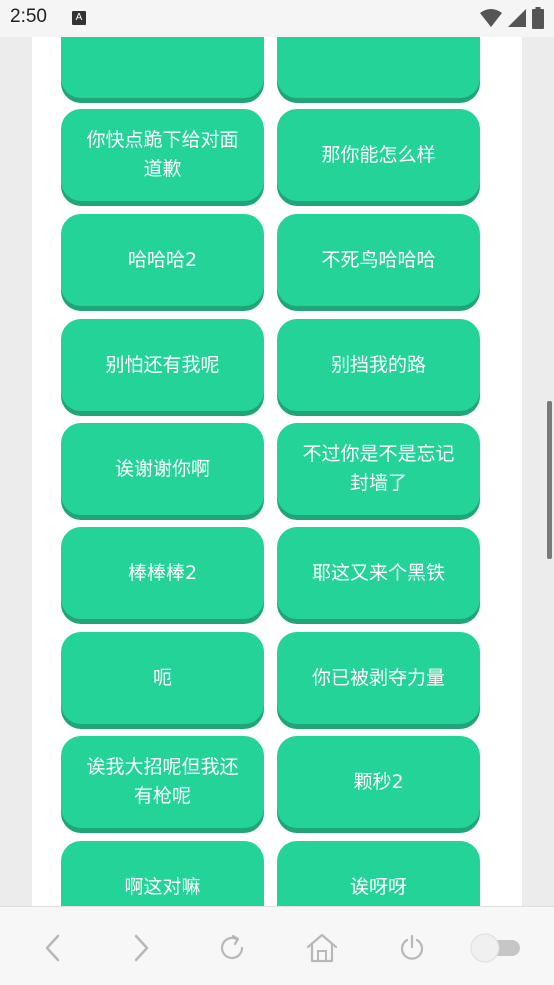  I want to click on sound-button-label: 别怕还有我呢, so click(162, 364).